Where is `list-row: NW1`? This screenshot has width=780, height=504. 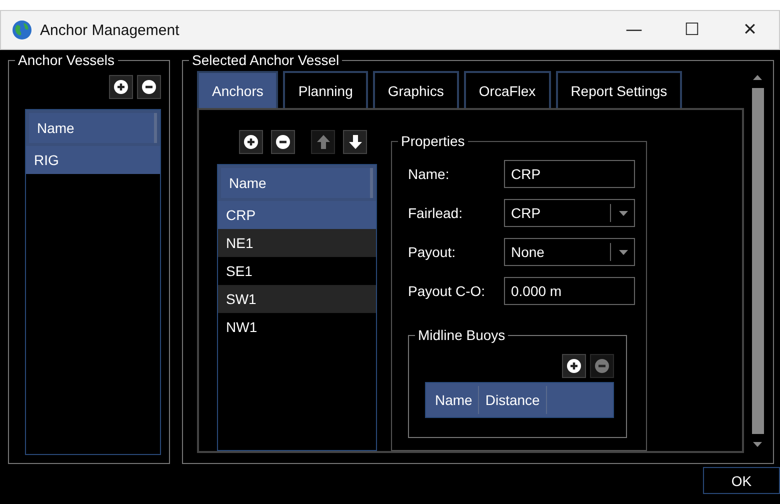 list-row: NW1 is located at coordinates (297, 327).